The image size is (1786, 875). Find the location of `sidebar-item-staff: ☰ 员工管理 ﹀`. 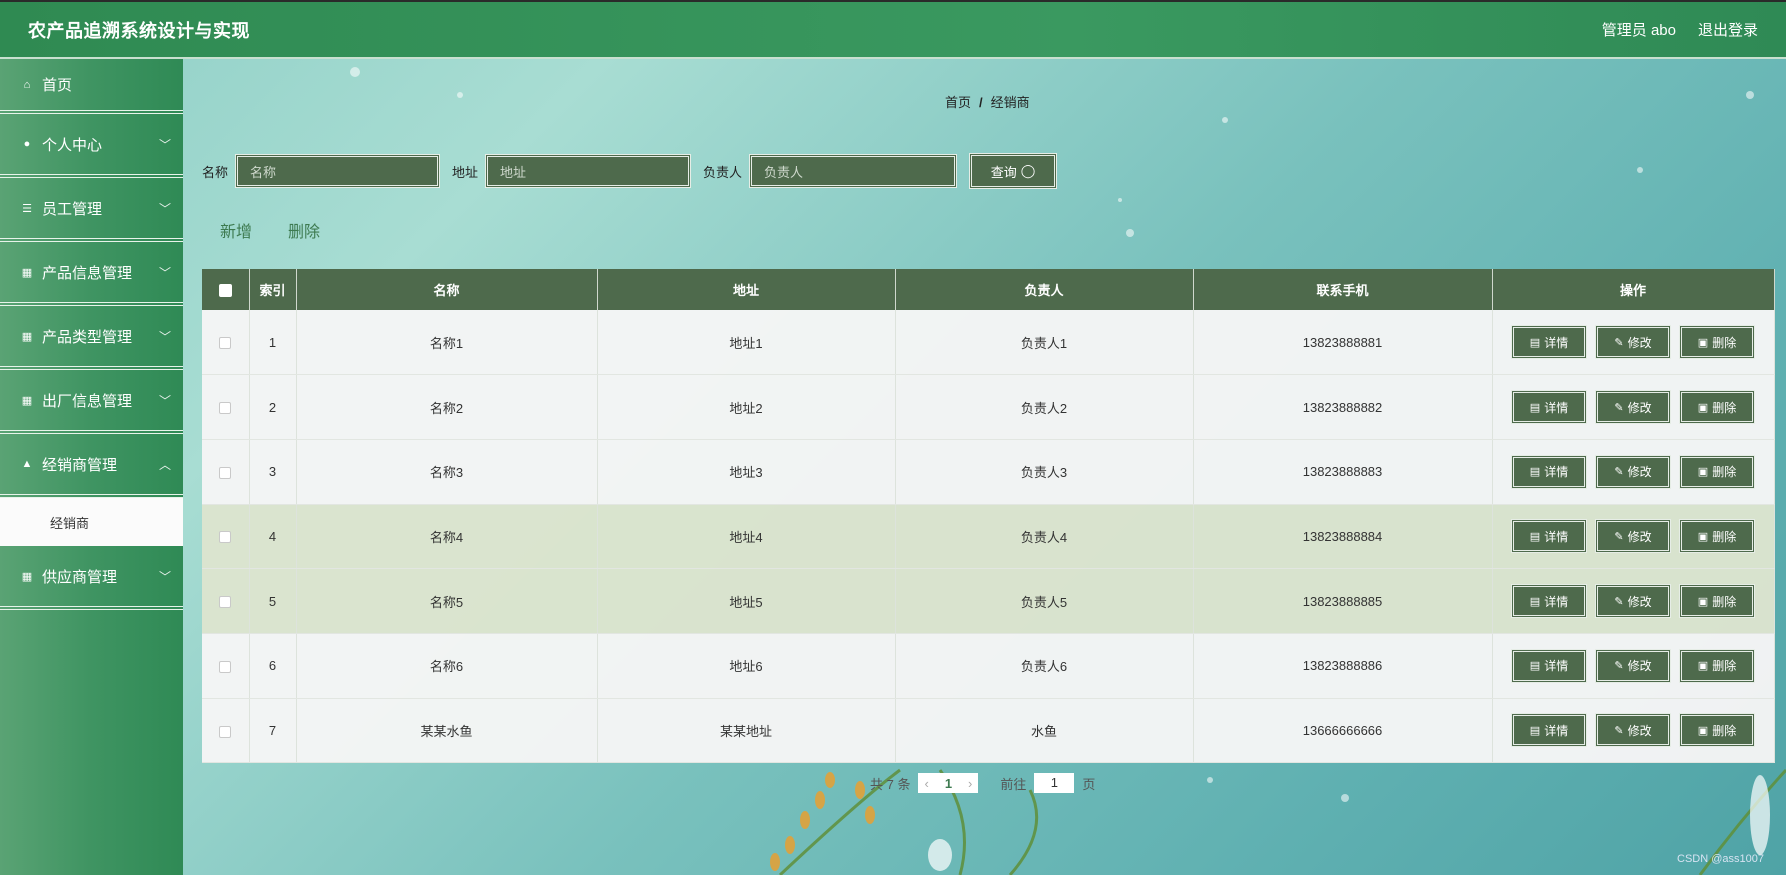

sidebar-item-staff: ☰ 员工管理 ﹀ is located at coordinates (91, 210).